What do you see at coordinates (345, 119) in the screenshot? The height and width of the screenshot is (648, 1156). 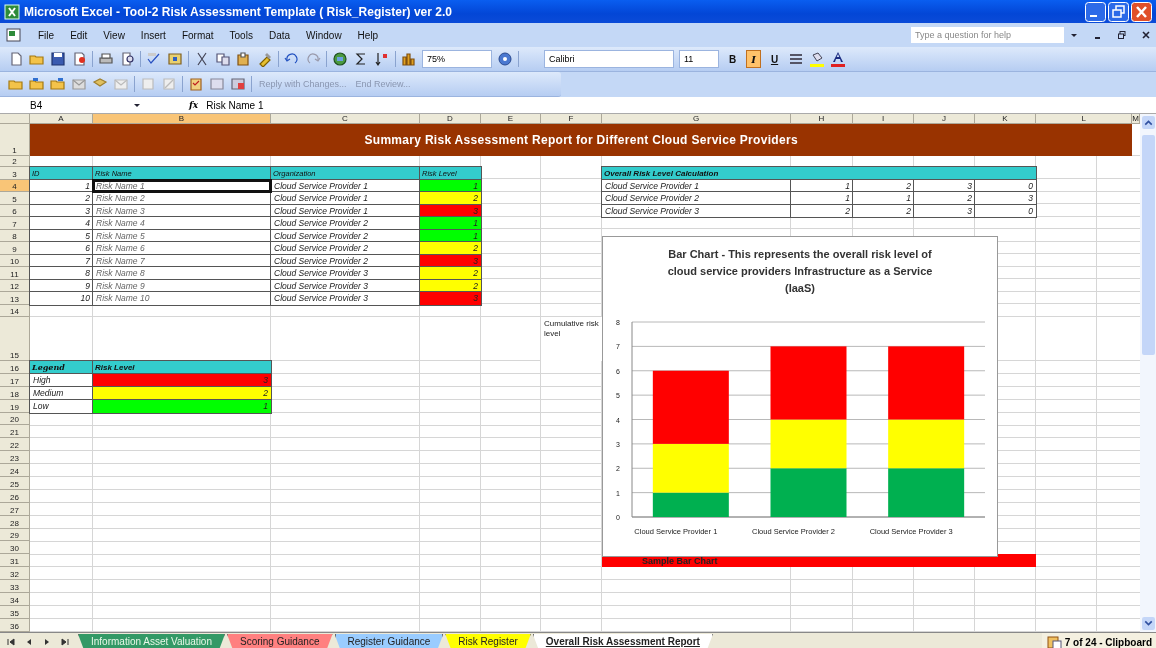 I see `column-header: C` at bounding box center [345, 119].